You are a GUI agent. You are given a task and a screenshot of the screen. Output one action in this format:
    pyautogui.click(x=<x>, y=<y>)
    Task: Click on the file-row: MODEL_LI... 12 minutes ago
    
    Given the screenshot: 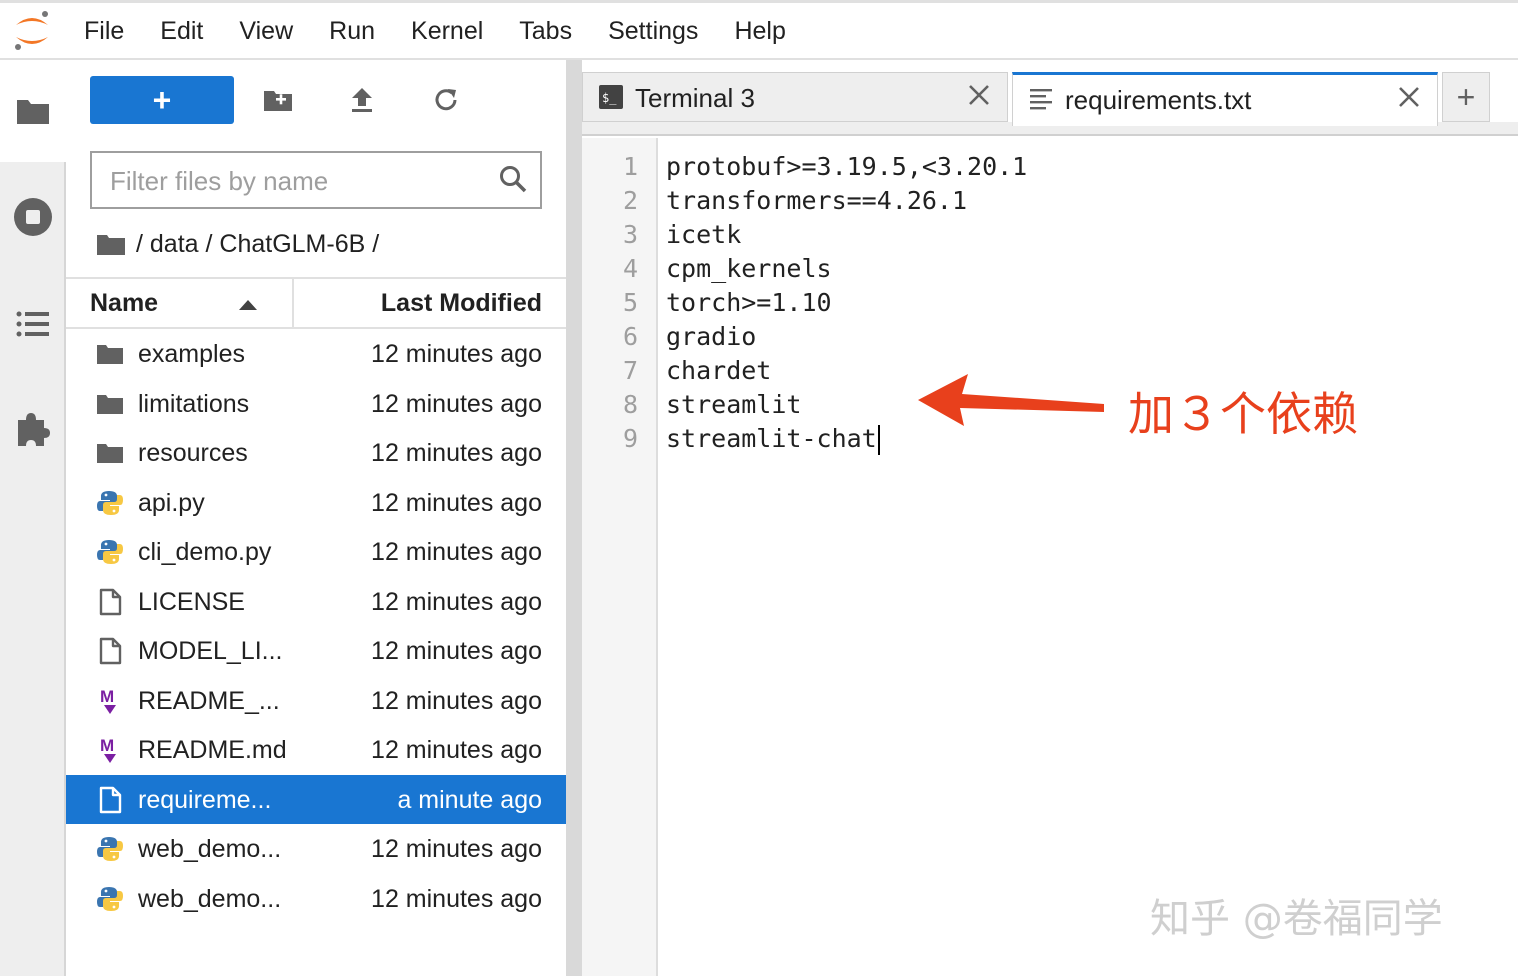 What is the action you would take?
    pyautogui.click(x=316, y=651)
    